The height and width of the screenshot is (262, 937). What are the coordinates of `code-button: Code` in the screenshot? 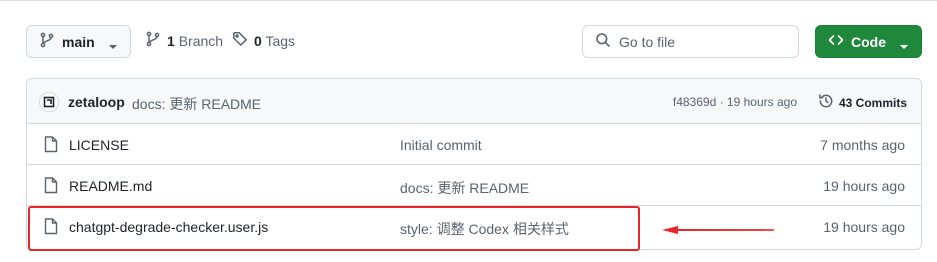 It's located at (868, 41).